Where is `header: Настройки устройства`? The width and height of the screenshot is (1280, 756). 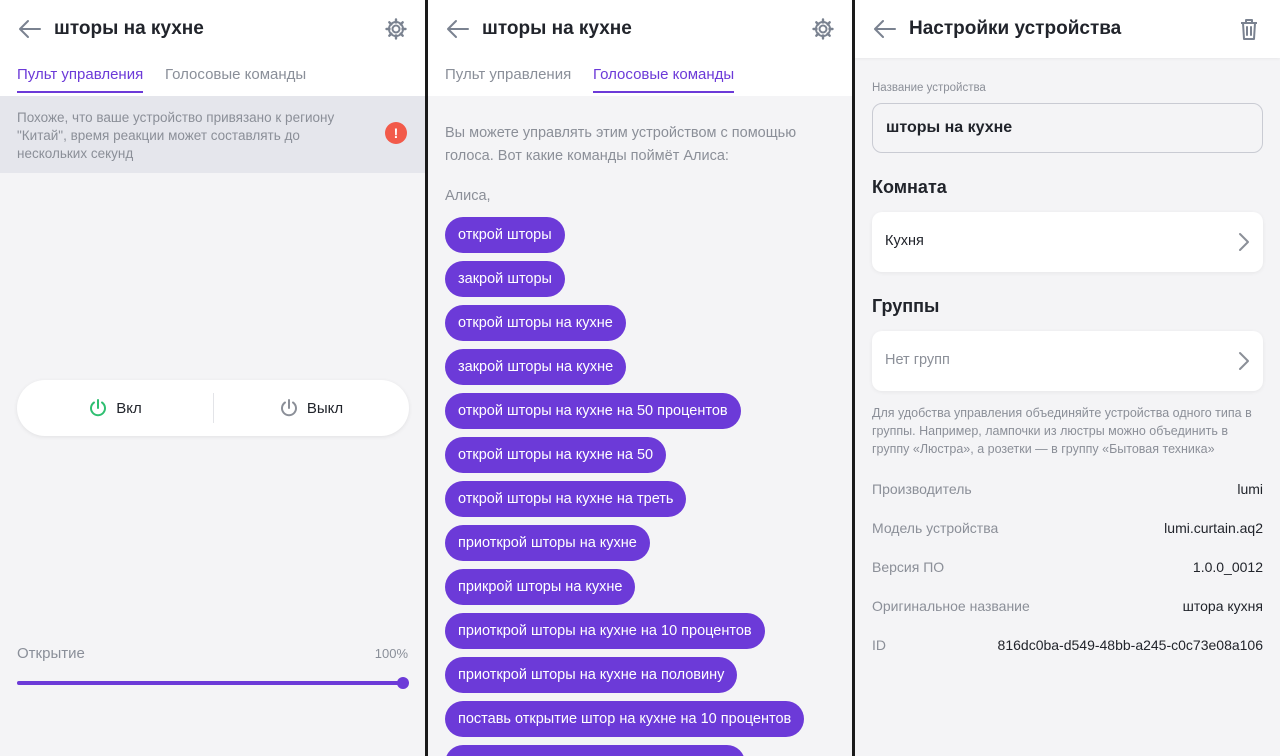
header: Настройки устройства is located at coordinates (1067, 29).